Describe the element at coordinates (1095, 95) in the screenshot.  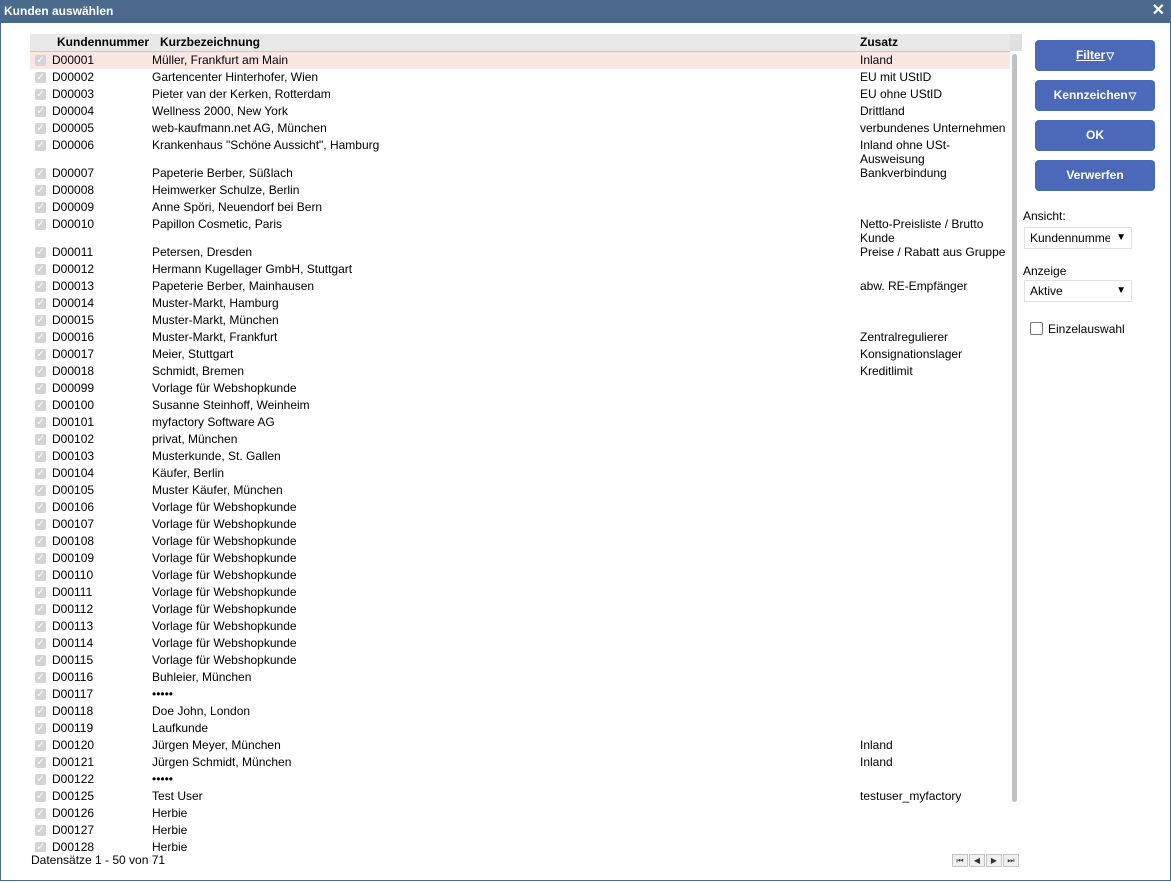
I see `kennzeichen-button: Kennzeichen▽` at that location.